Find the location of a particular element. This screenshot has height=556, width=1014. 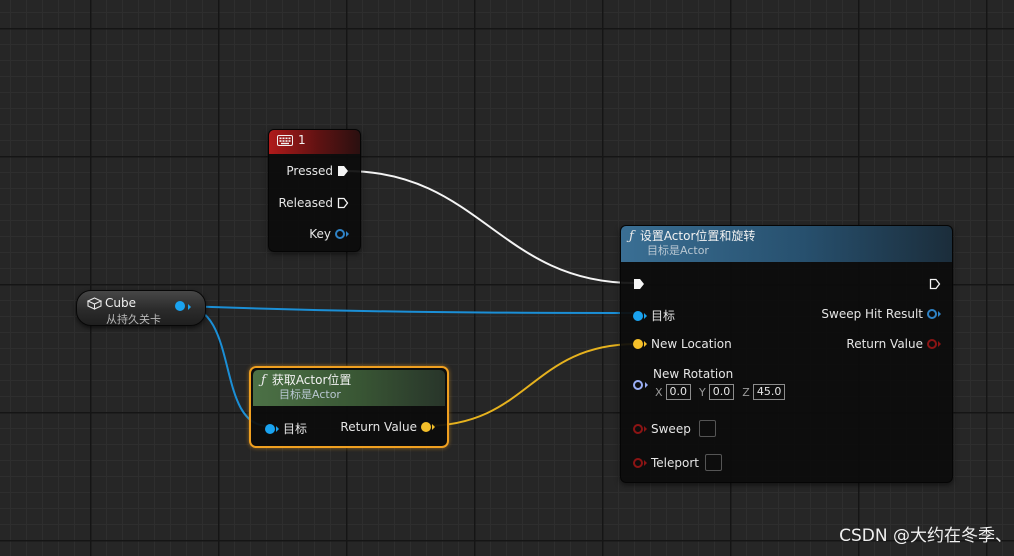

pin-teleport-label: Teleport is located at coordinates (675, 462).